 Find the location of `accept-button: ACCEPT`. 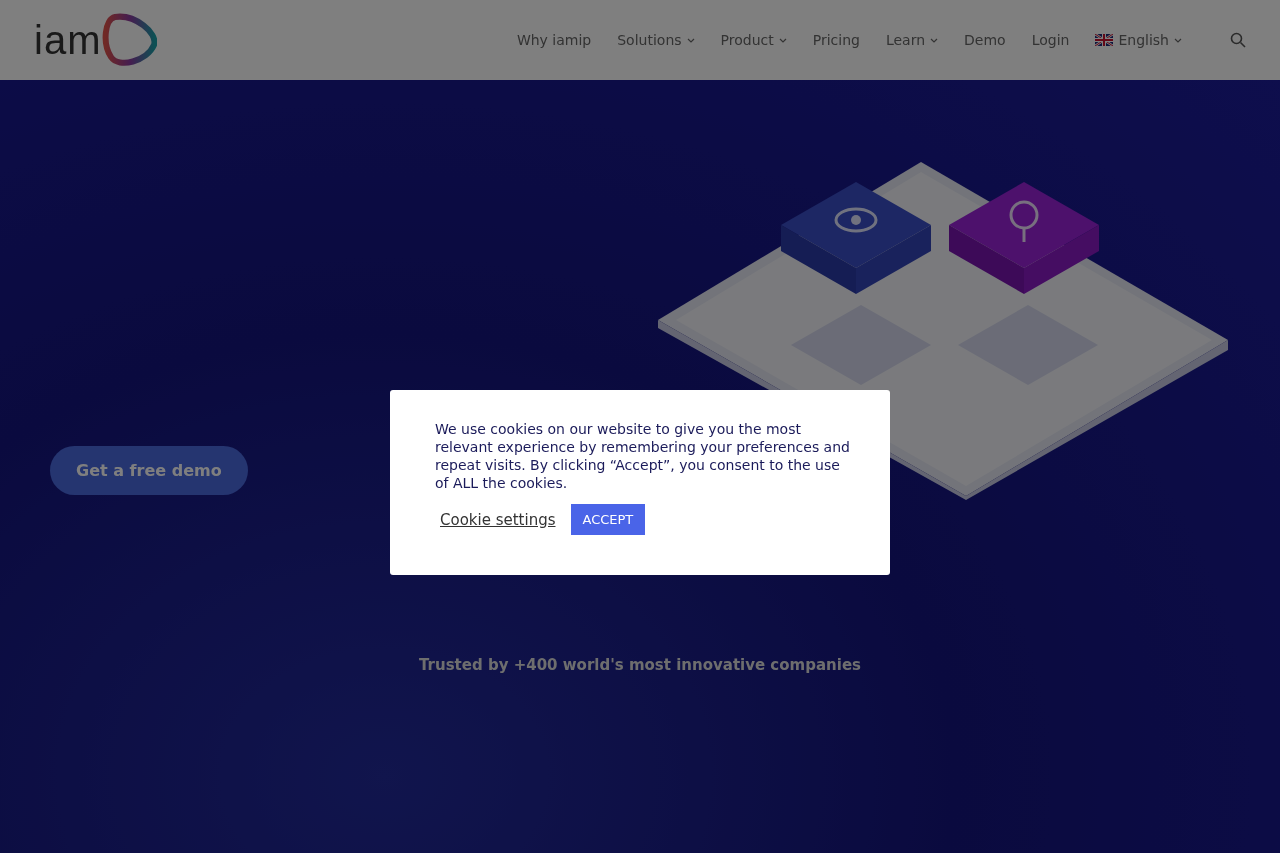

accept-button: ACCEPT is located at coordinates (608, 519).